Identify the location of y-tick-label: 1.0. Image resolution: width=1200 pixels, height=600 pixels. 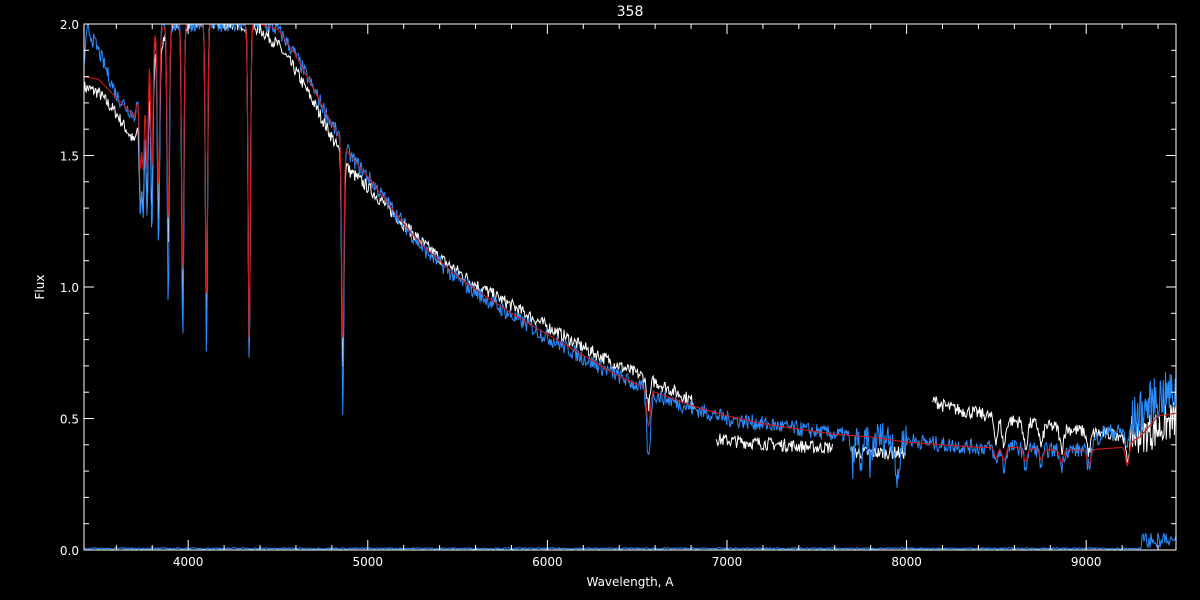
(69, 288).